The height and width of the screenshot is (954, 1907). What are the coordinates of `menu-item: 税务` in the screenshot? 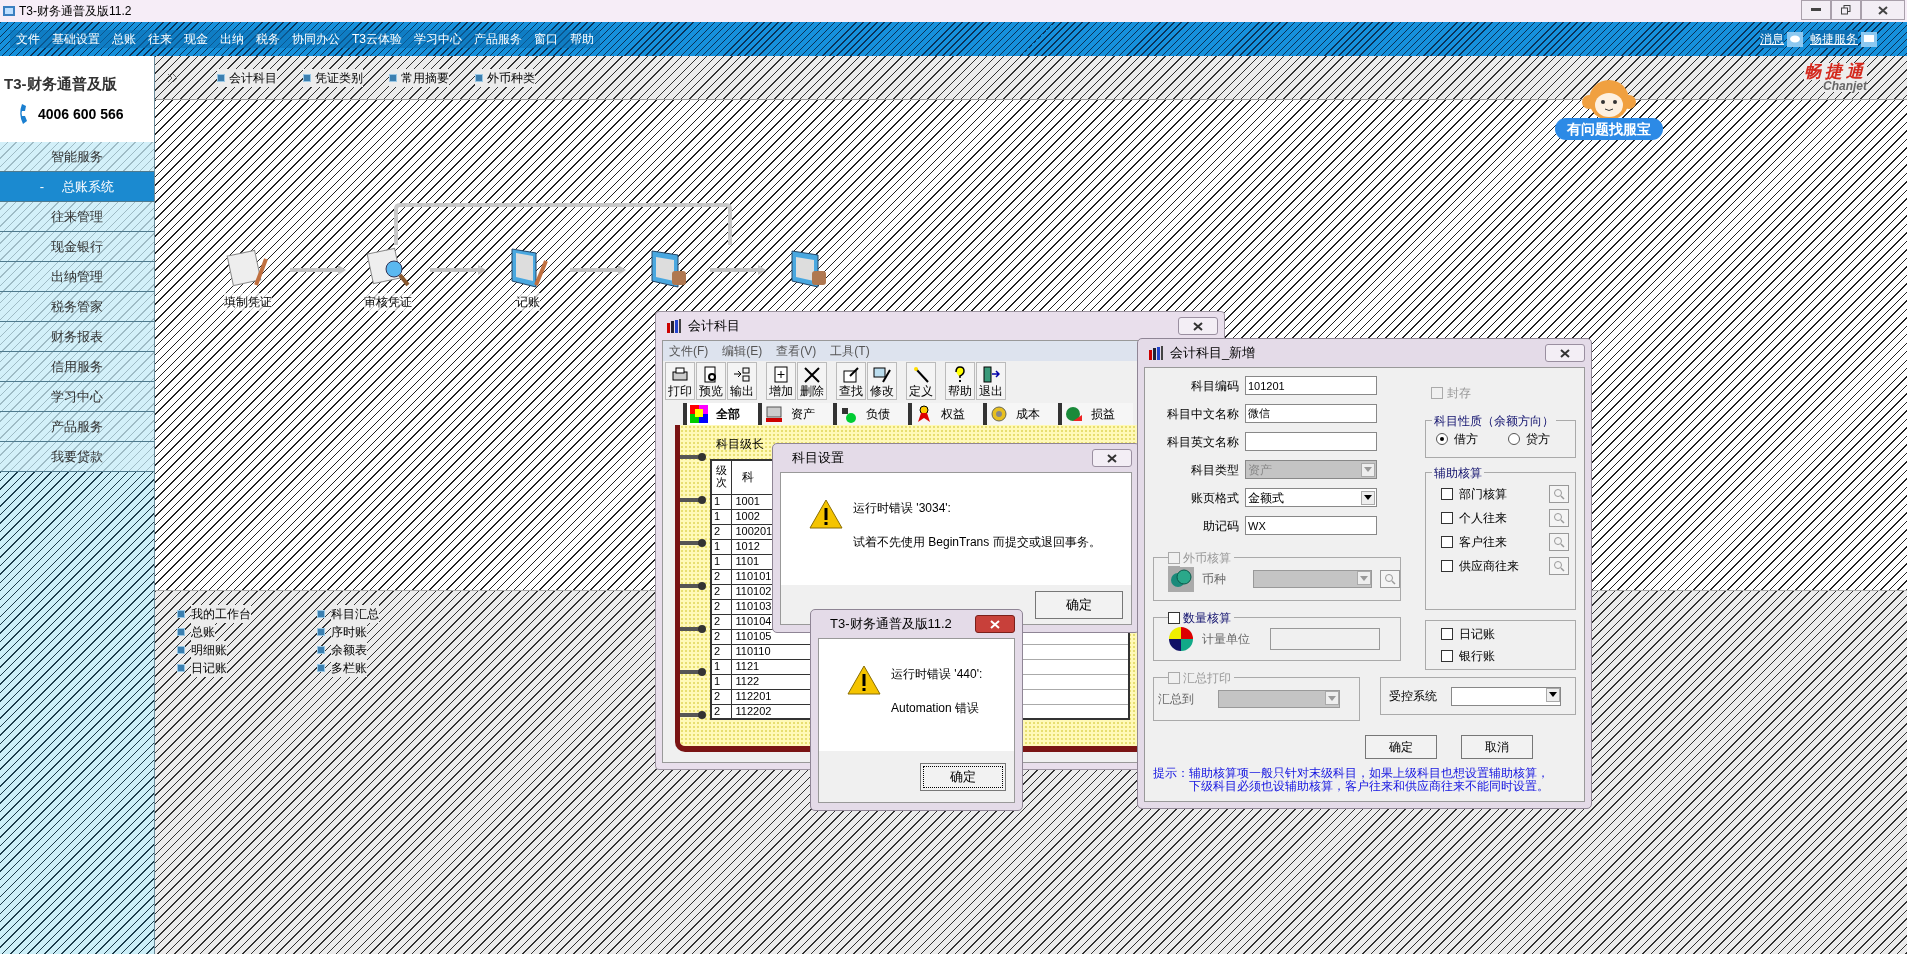 It's located at (268, 39).